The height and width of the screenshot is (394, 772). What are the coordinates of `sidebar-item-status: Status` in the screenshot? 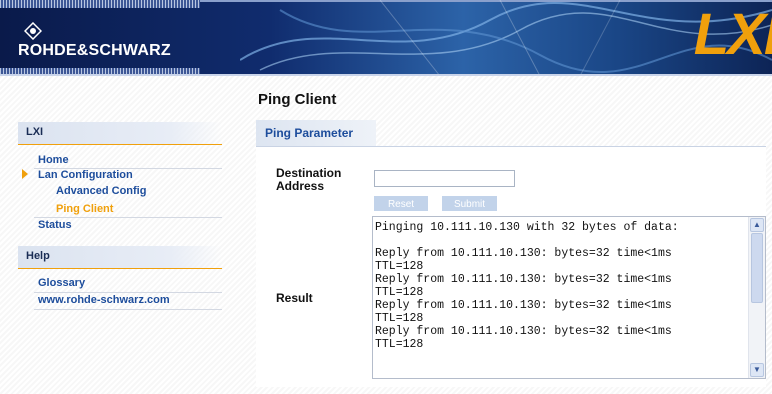 It's located at (140, 225).